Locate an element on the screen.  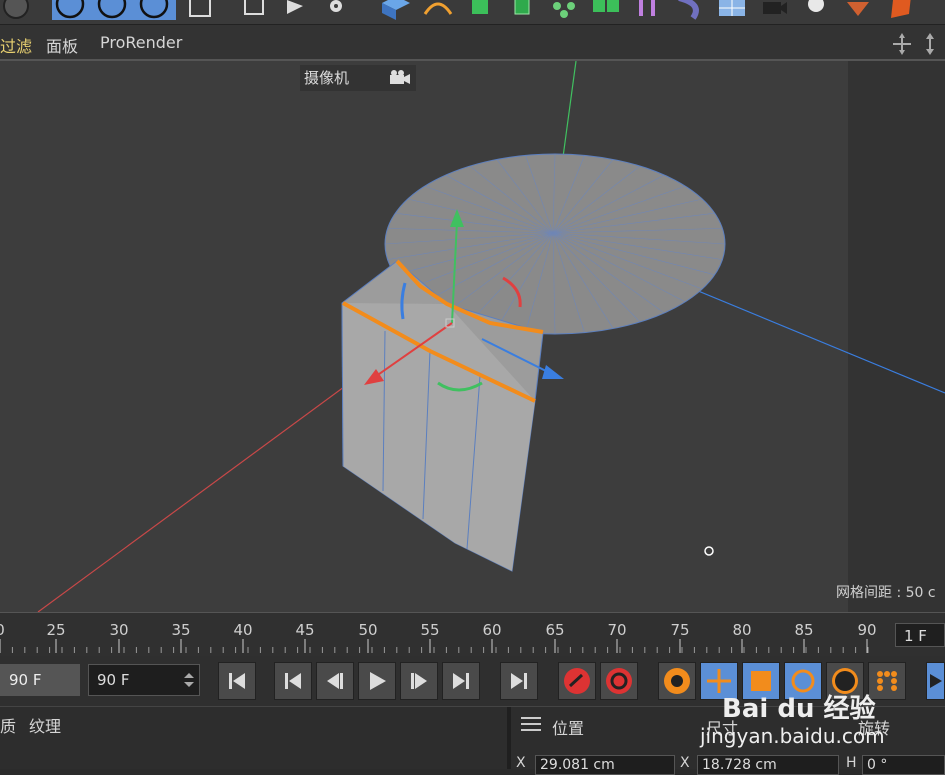
next-frame-icon is located at coordinates (419, 681).